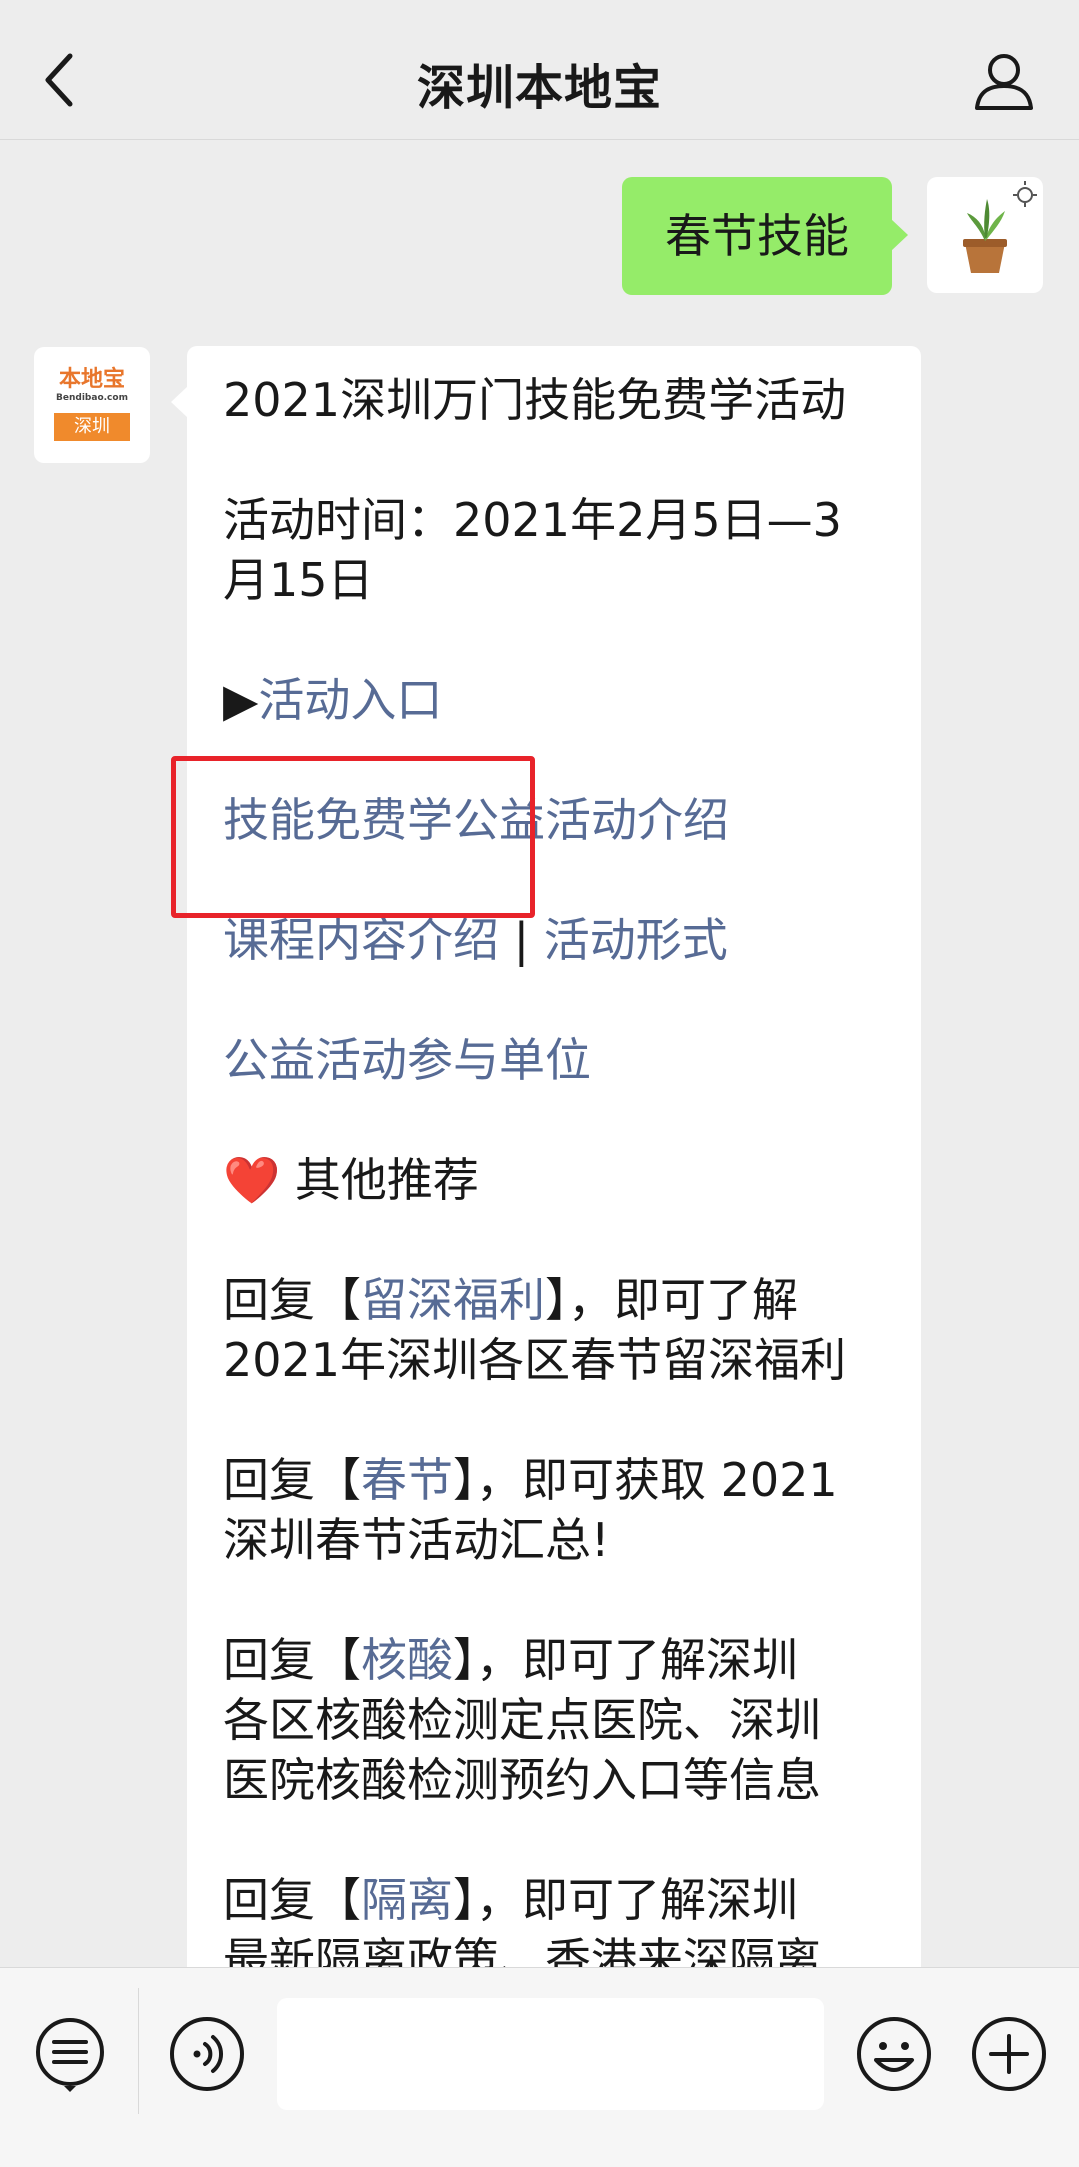 The width and height of the screenshot is (1079, 2167). Describe the element at coordinates (1004, 81) in the screenshot. I see `user-profile-icon` at that location.